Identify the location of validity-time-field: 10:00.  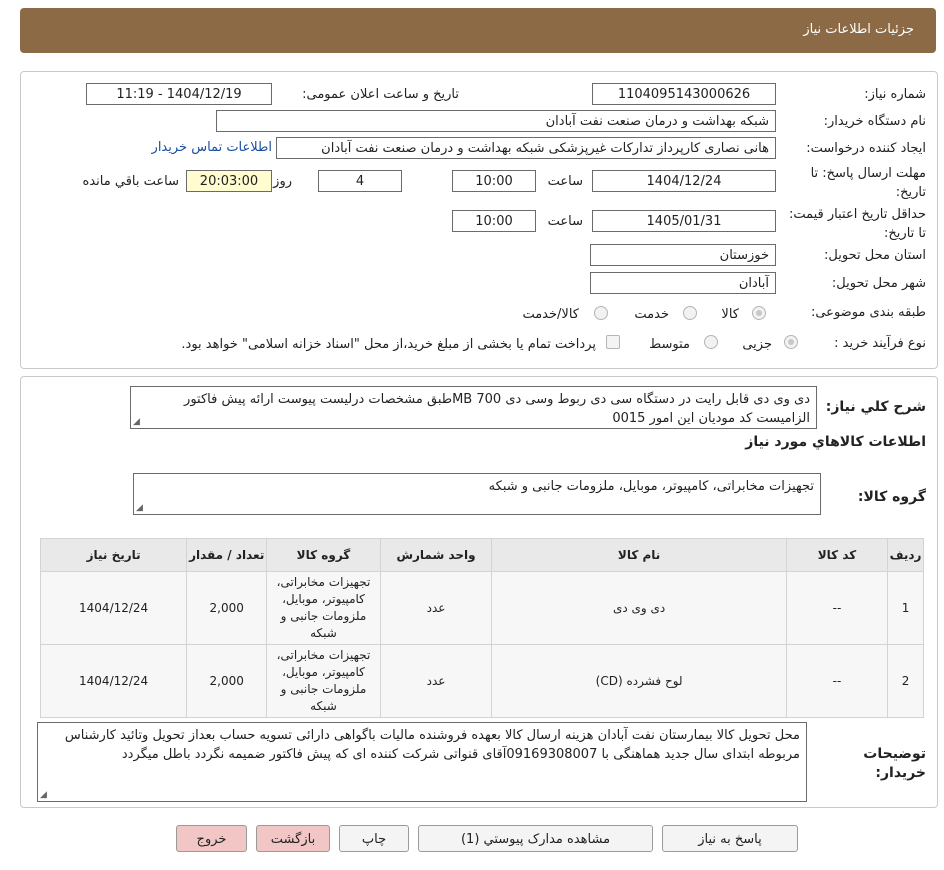
(494, 221).